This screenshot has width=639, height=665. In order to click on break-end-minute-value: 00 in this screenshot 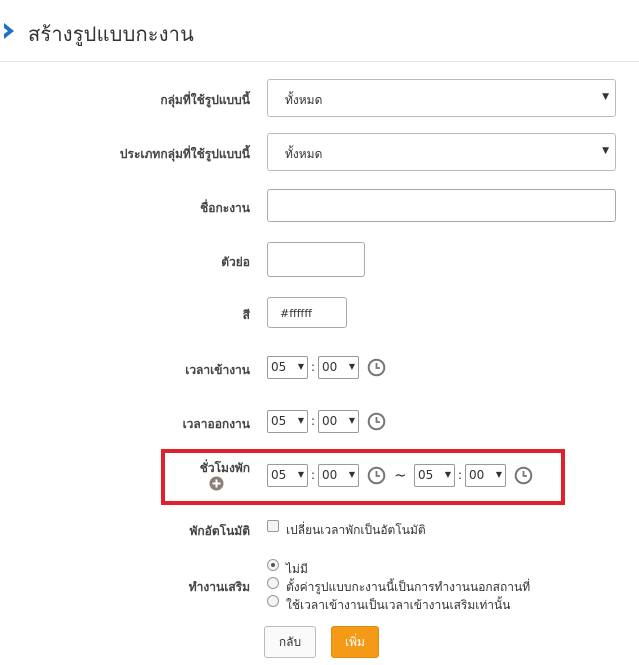, I will do `click(477, 475)`.